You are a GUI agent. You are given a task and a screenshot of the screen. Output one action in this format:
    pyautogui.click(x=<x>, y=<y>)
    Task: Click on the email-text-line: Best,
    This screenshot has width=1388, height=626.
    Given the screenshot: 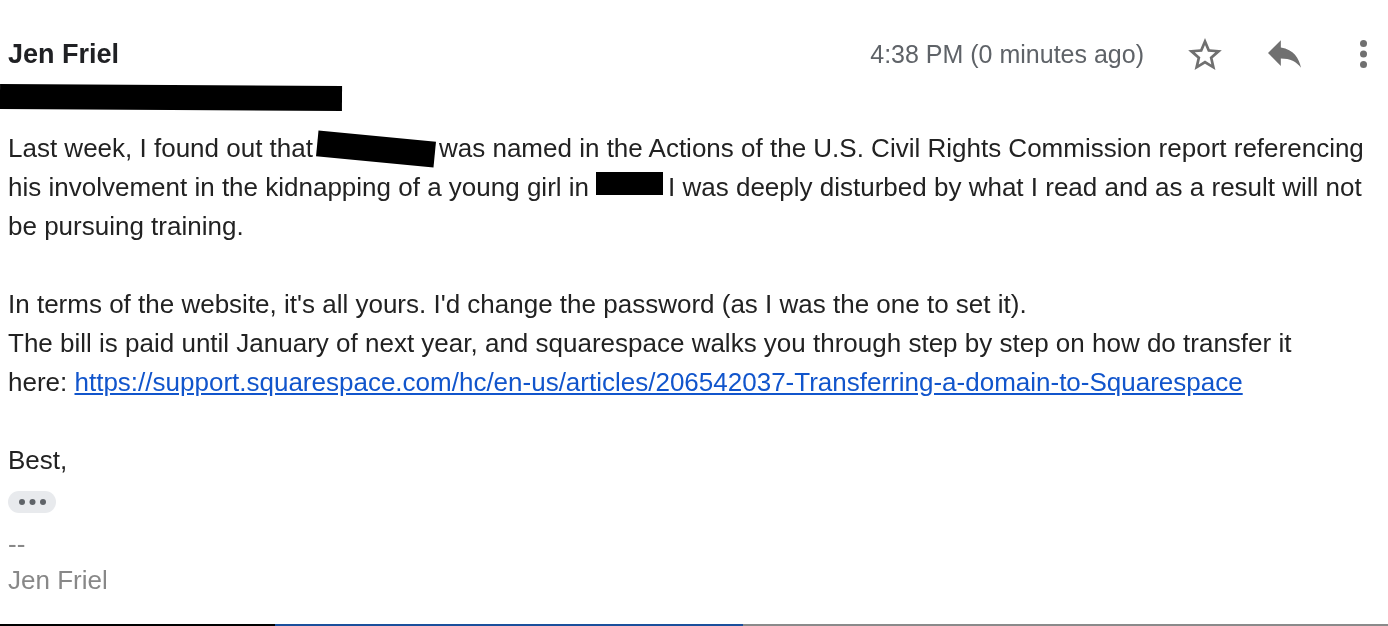 What is the action you would take?
    pyautogui.click(x=38, y=460)
    